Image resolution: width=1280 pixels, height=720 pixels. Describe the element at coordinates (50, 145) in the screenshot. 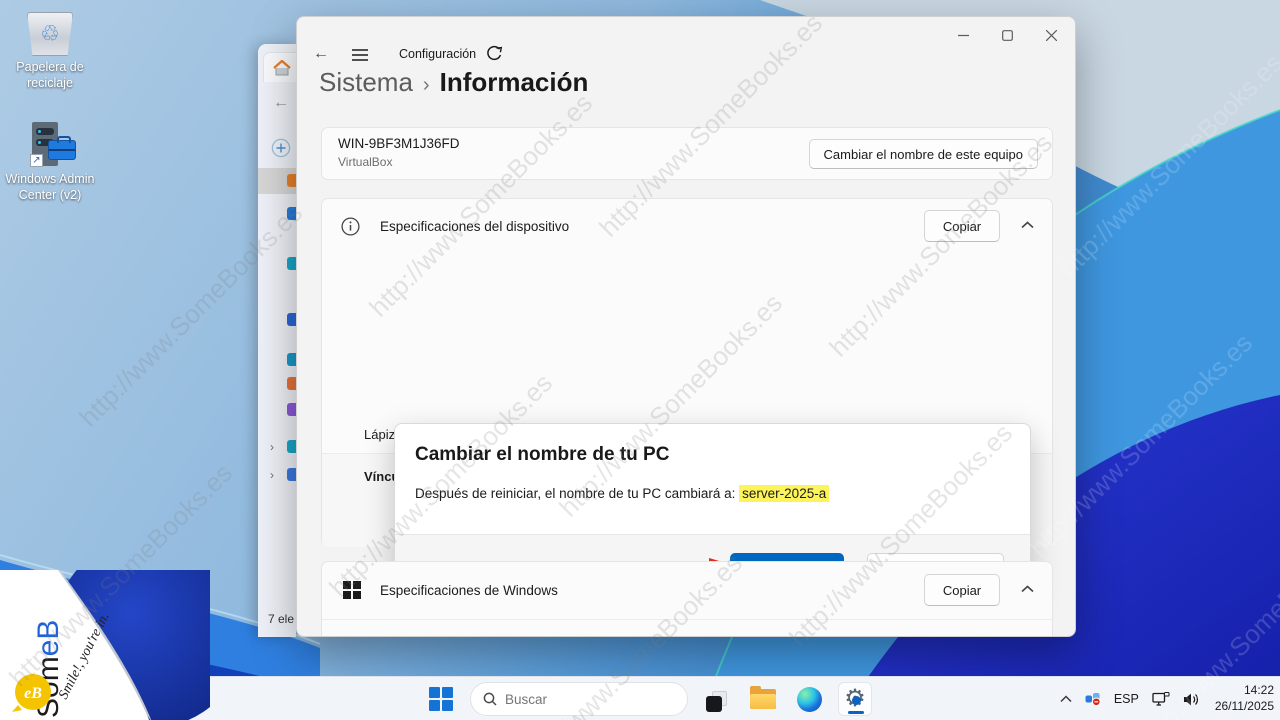

I see `admin-center-icon: ↗` at that location.